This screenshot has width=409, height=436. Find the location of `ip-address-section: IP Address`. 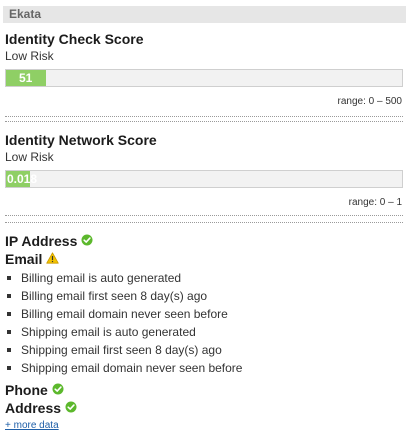

ip-address-section: IP Address is located at coordinates (49, 242).